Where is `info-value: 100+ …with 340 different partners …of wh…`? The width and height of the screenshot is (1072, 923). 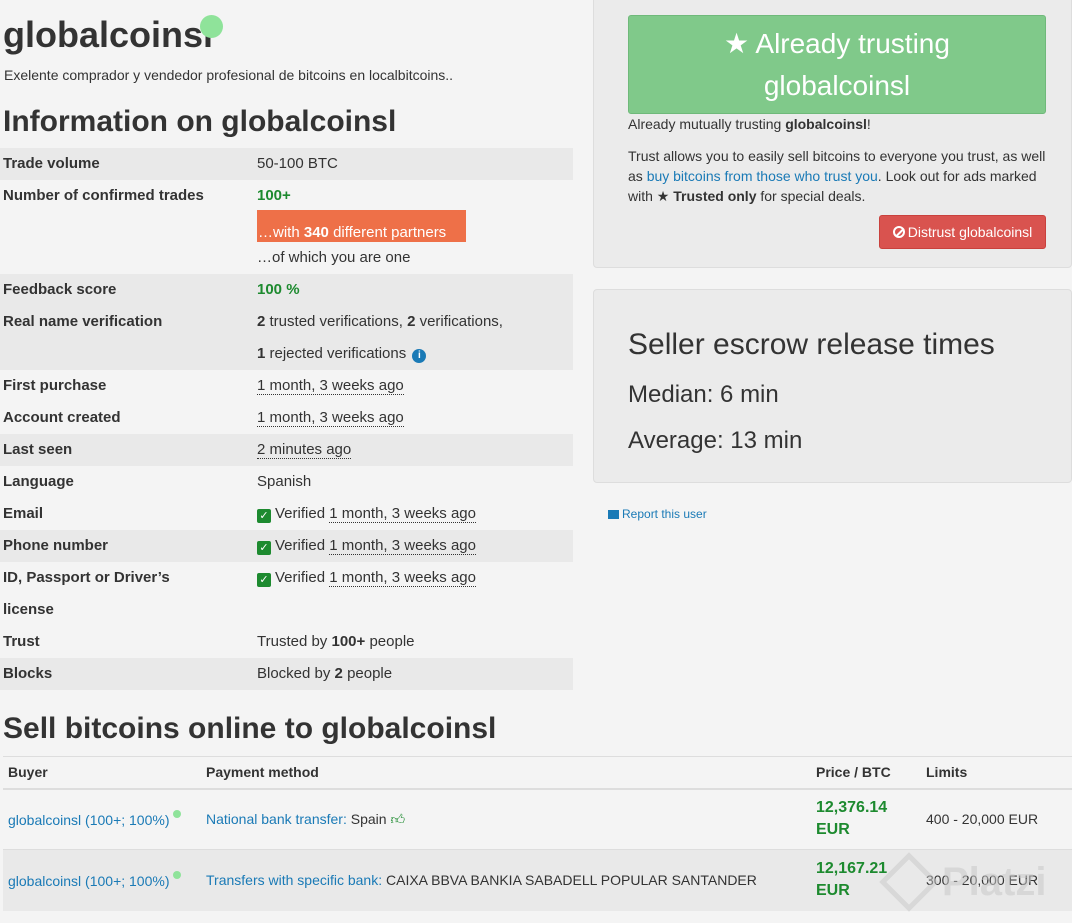 info-value: 100+ …with 340 different partners …of wh… is located at coordinates (413, 227).